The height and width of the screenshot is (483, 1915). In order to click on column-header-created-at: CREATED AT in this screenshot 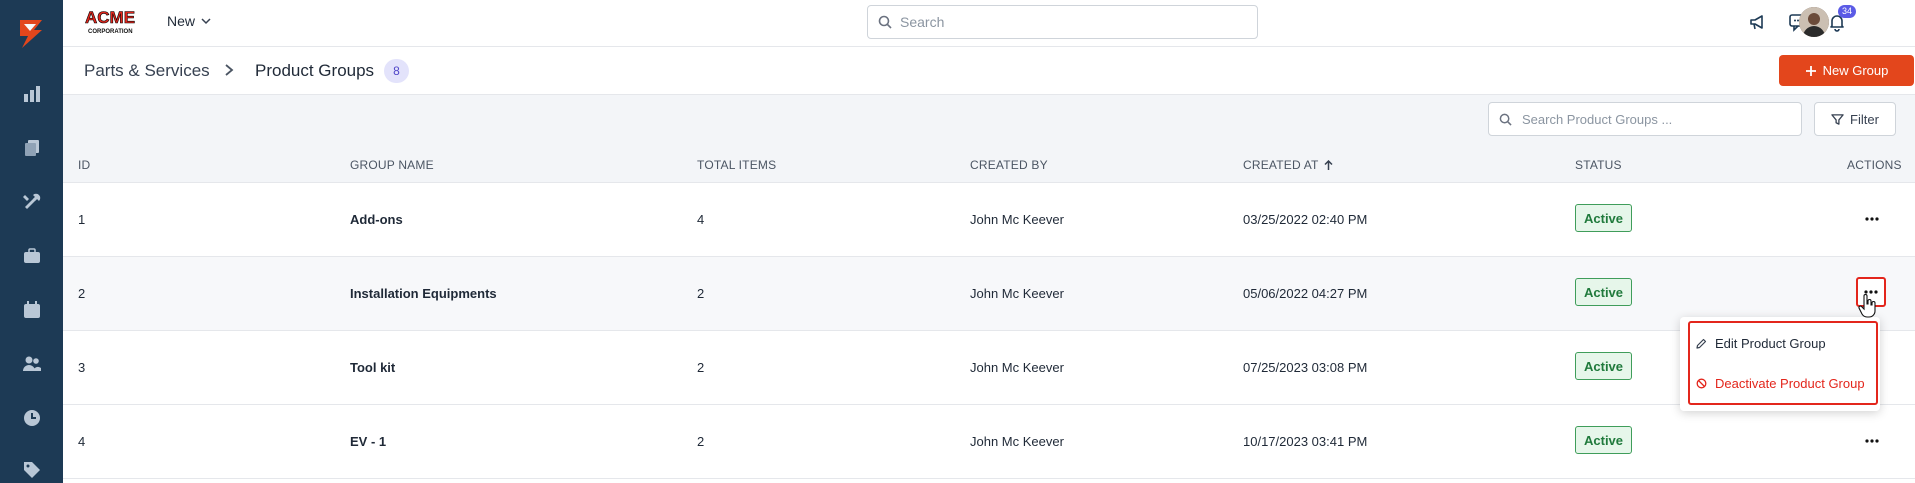, I will do `click(1288, 165)`.